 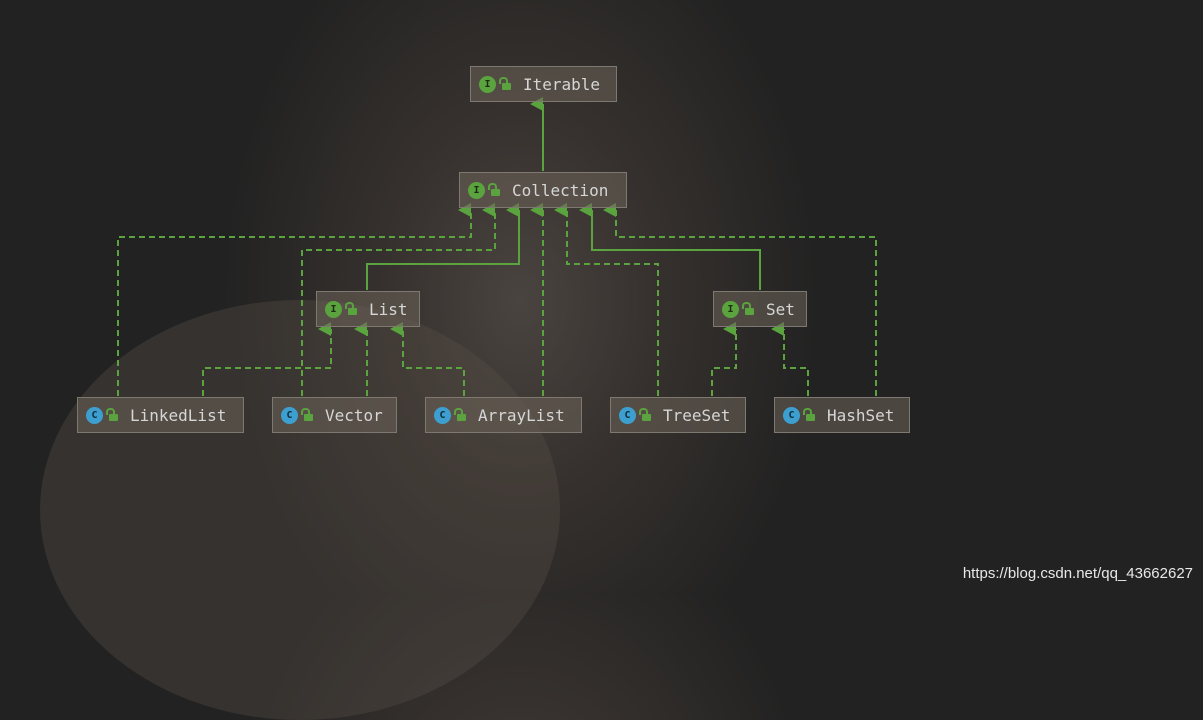 I want to click on node-iterable: I Iterable, so click(x=543, y=84).